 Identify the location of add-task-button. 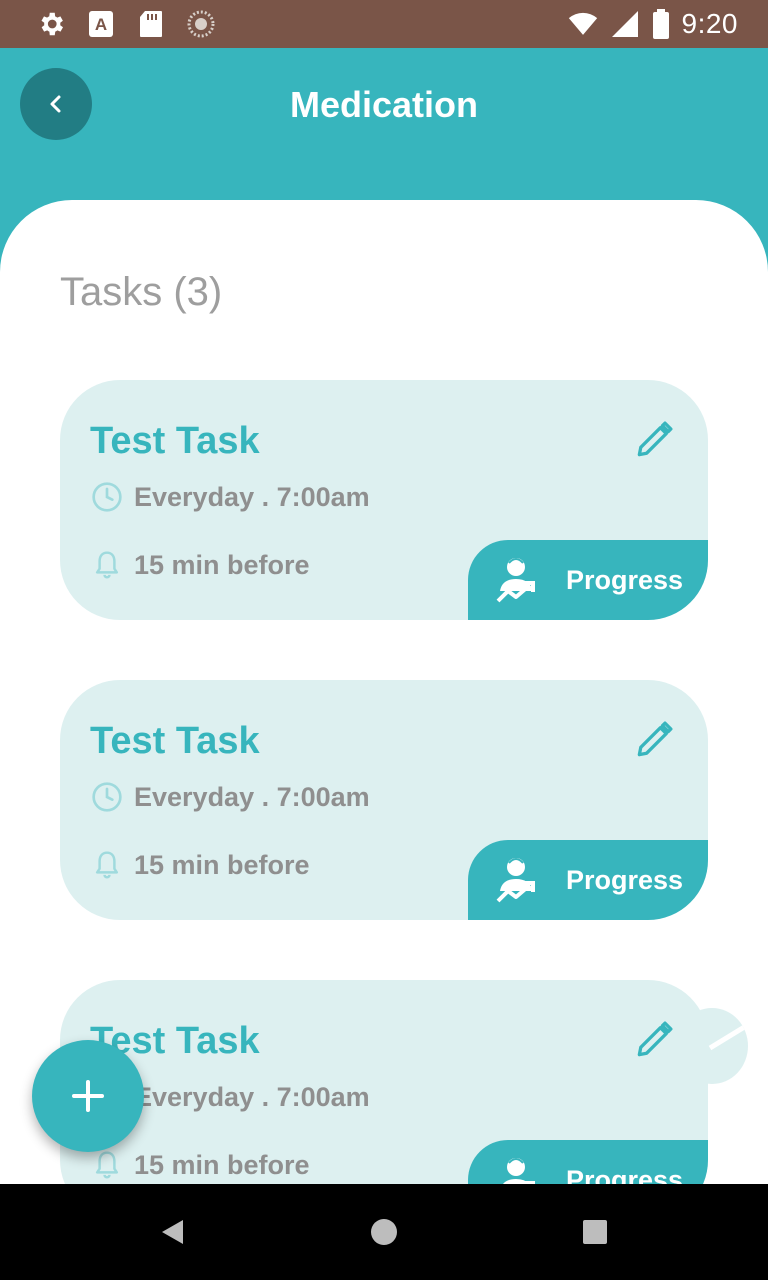
(88, 1096).